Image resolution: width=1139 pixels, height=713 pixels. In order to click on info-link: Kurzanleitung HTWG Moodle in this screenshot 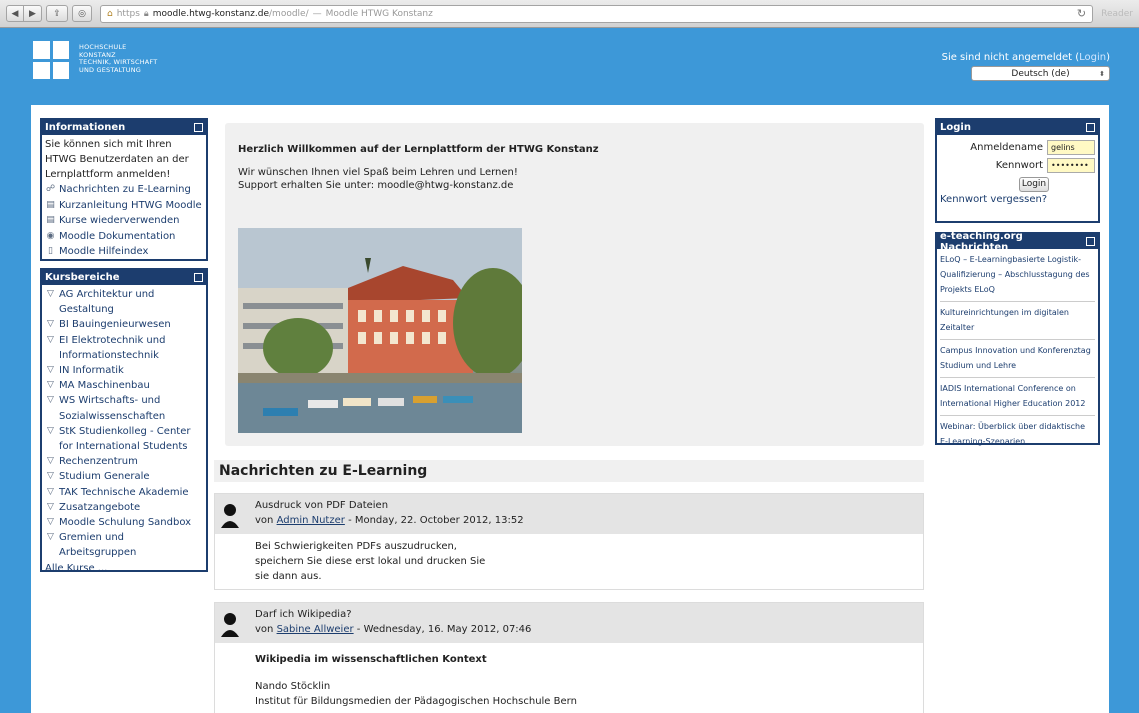, I will do `click(130, 206)`.